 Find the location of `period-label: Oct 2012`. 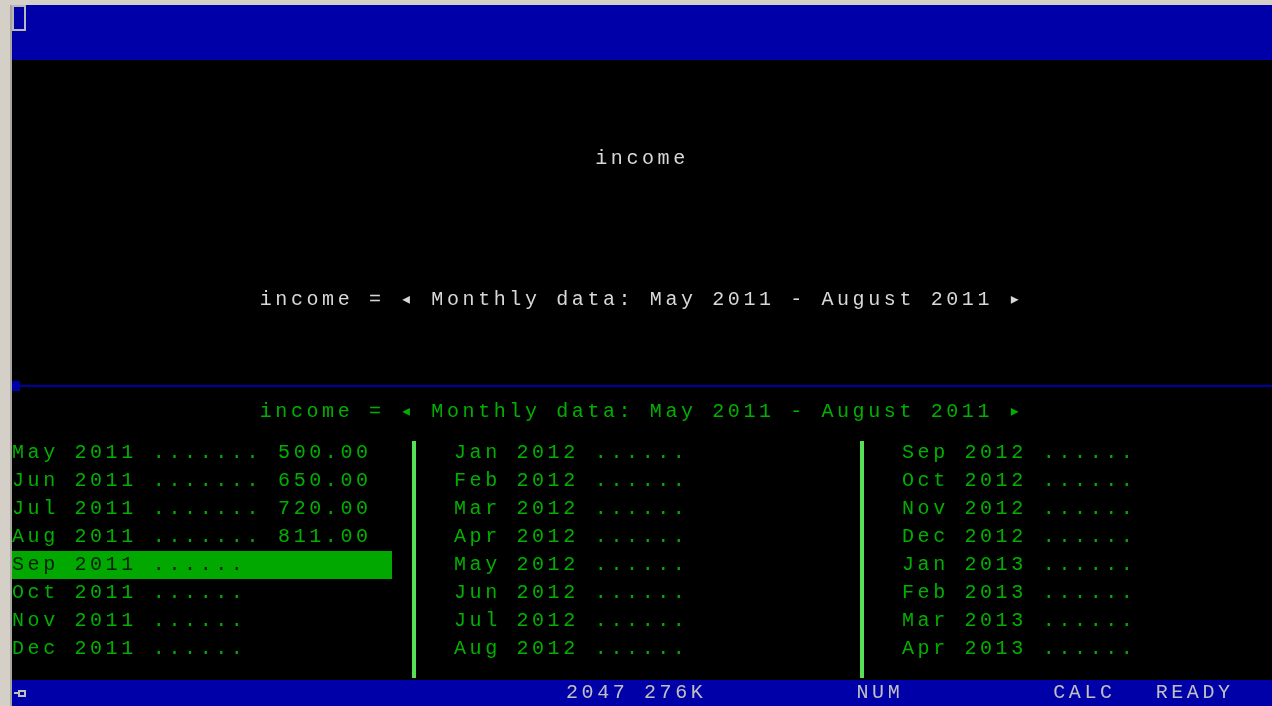

period-label: Oct 2012 is located at coordinates (964, 481).